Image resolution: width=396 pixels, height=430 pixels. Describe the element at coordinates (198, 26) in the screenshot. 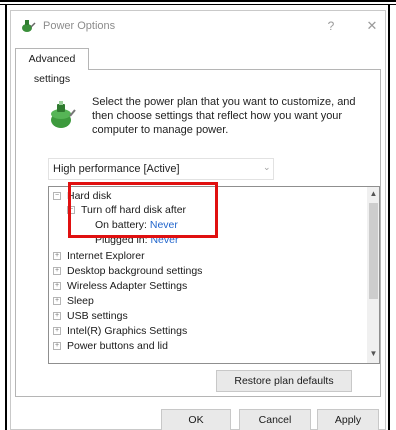

I see `title-bar: Power Options ? ✕` at that location.